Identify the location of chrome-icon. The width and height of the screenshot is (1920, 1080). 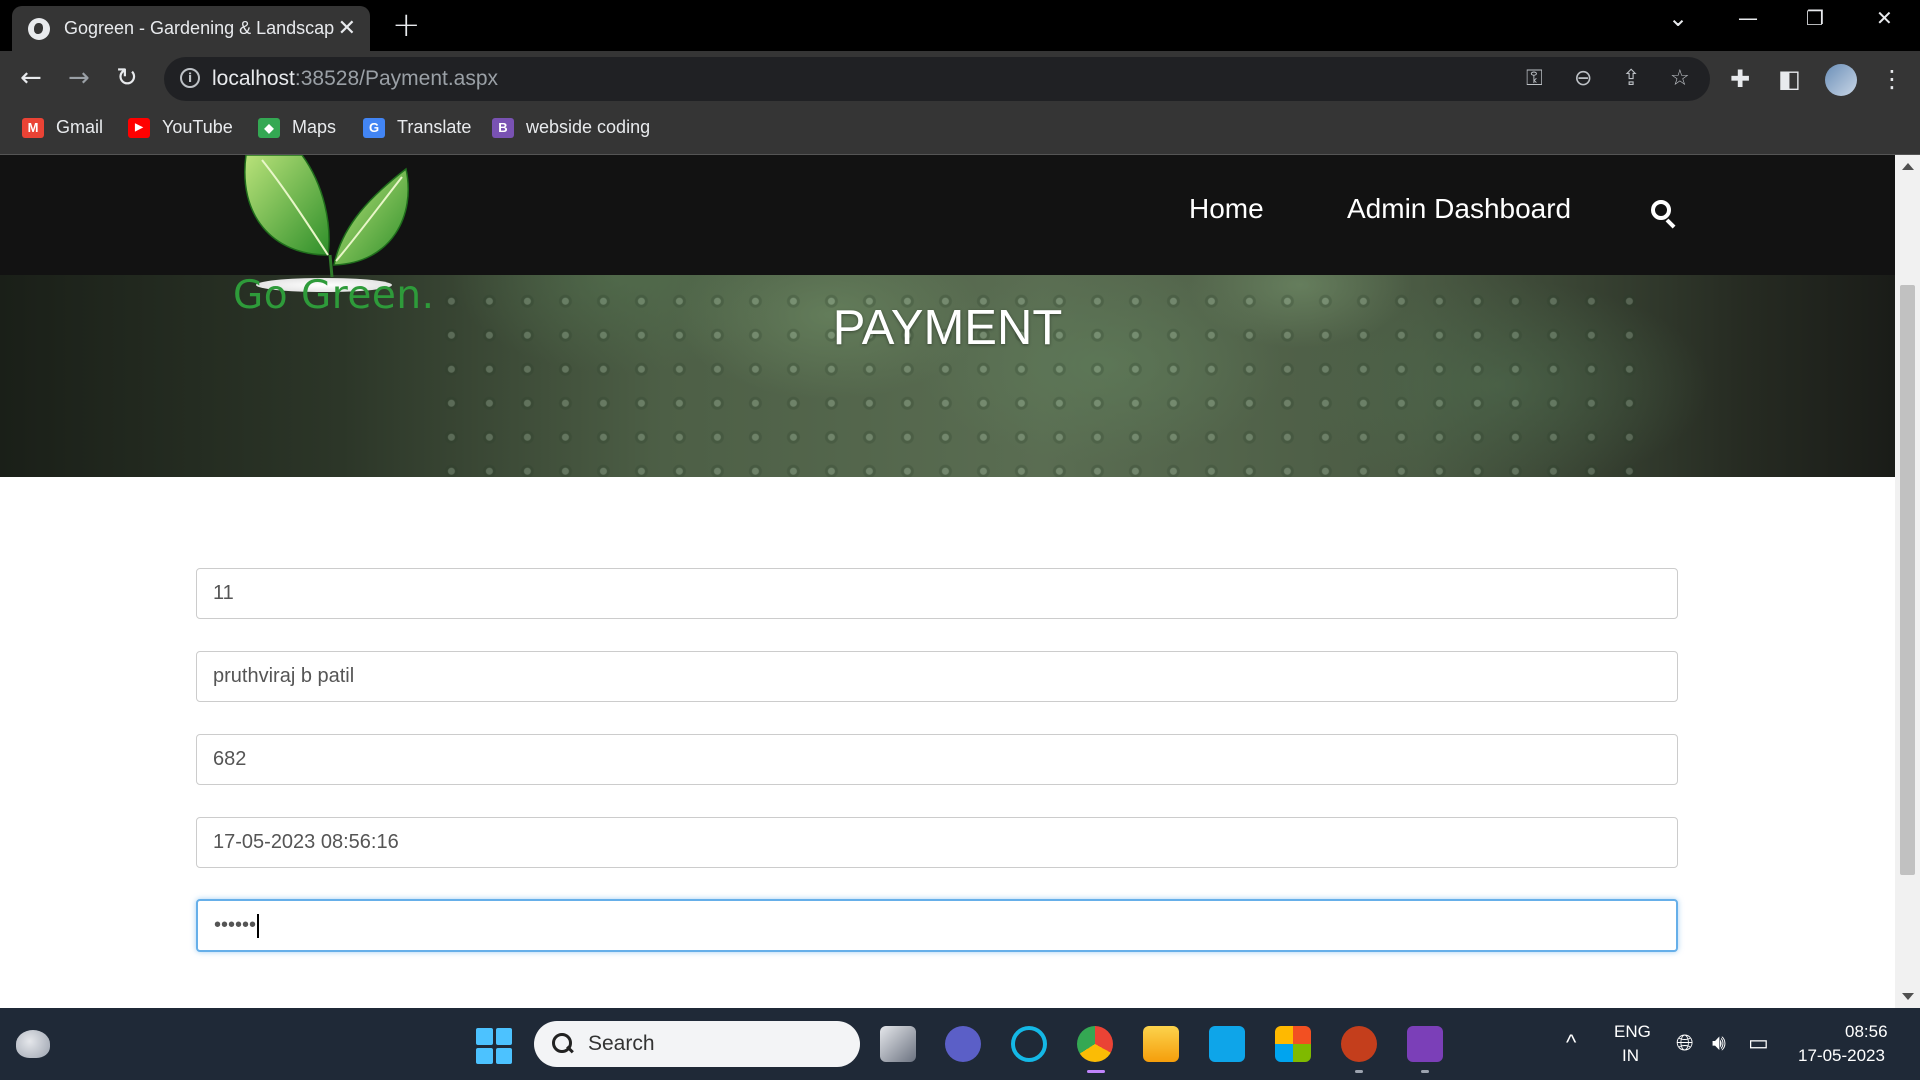
(1095, 1044).